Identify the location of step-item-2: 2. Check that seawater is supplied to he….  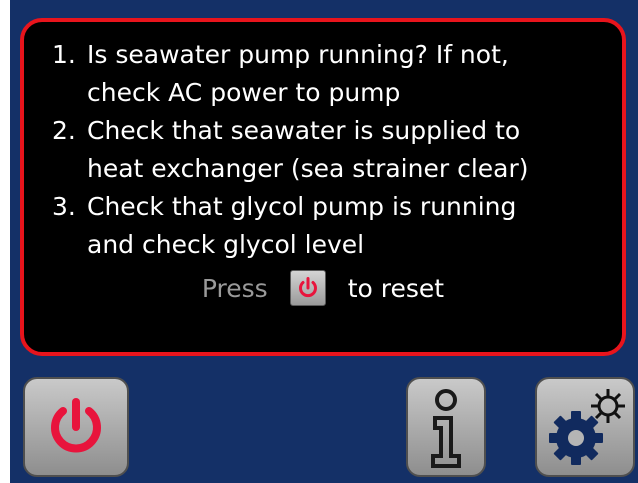
(290, 150).